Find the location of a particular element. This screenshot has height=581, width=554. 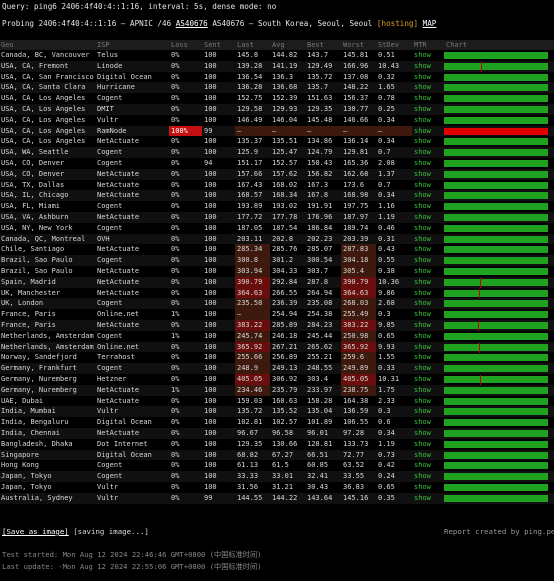

cell-stdev: 0.7 is located at coordinates (384, 184).